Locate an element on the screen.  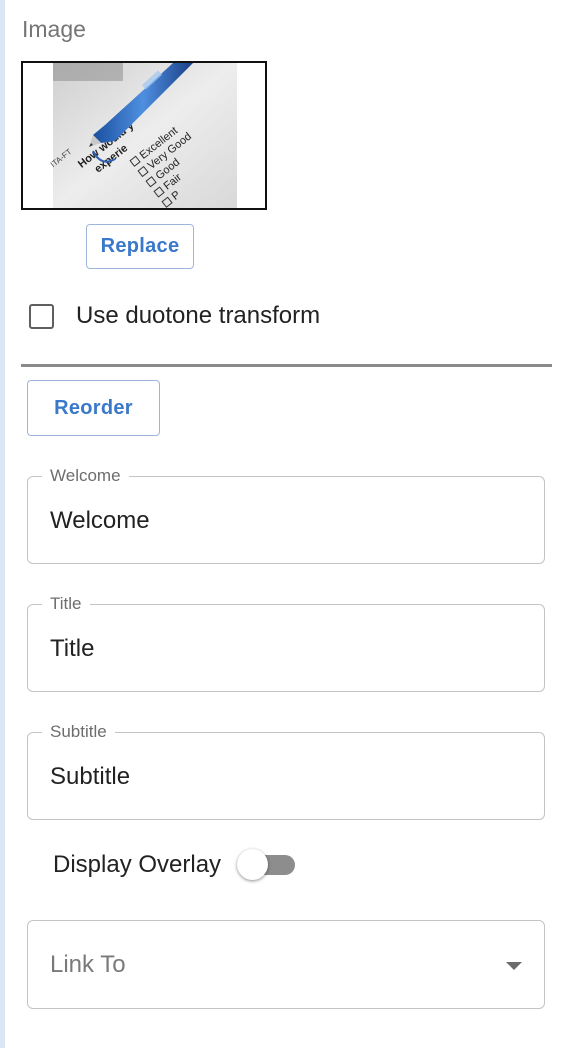
replace-image-button: Replace is located at coordinates (140, 246).